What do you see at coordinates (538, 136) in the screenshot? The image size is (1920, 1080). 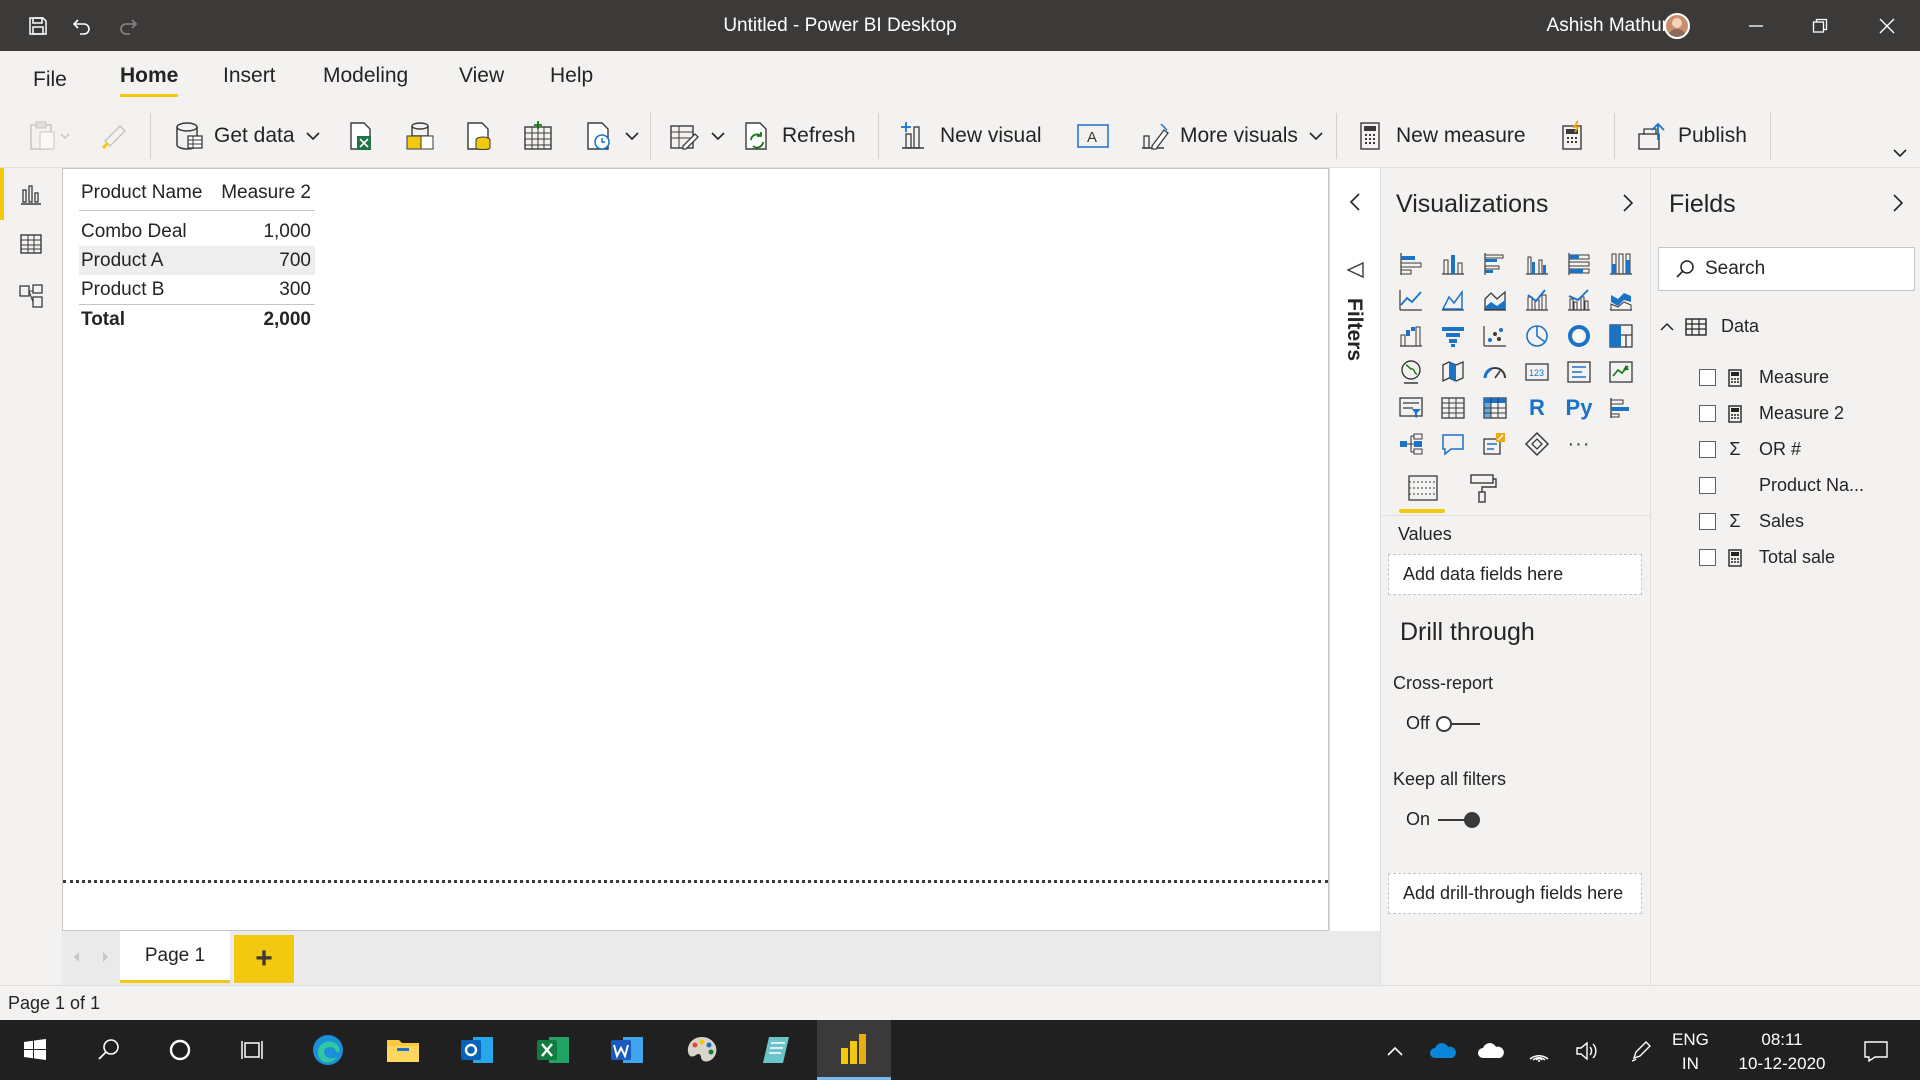 I see `enter-data-button` at bounding box center [538, 136].